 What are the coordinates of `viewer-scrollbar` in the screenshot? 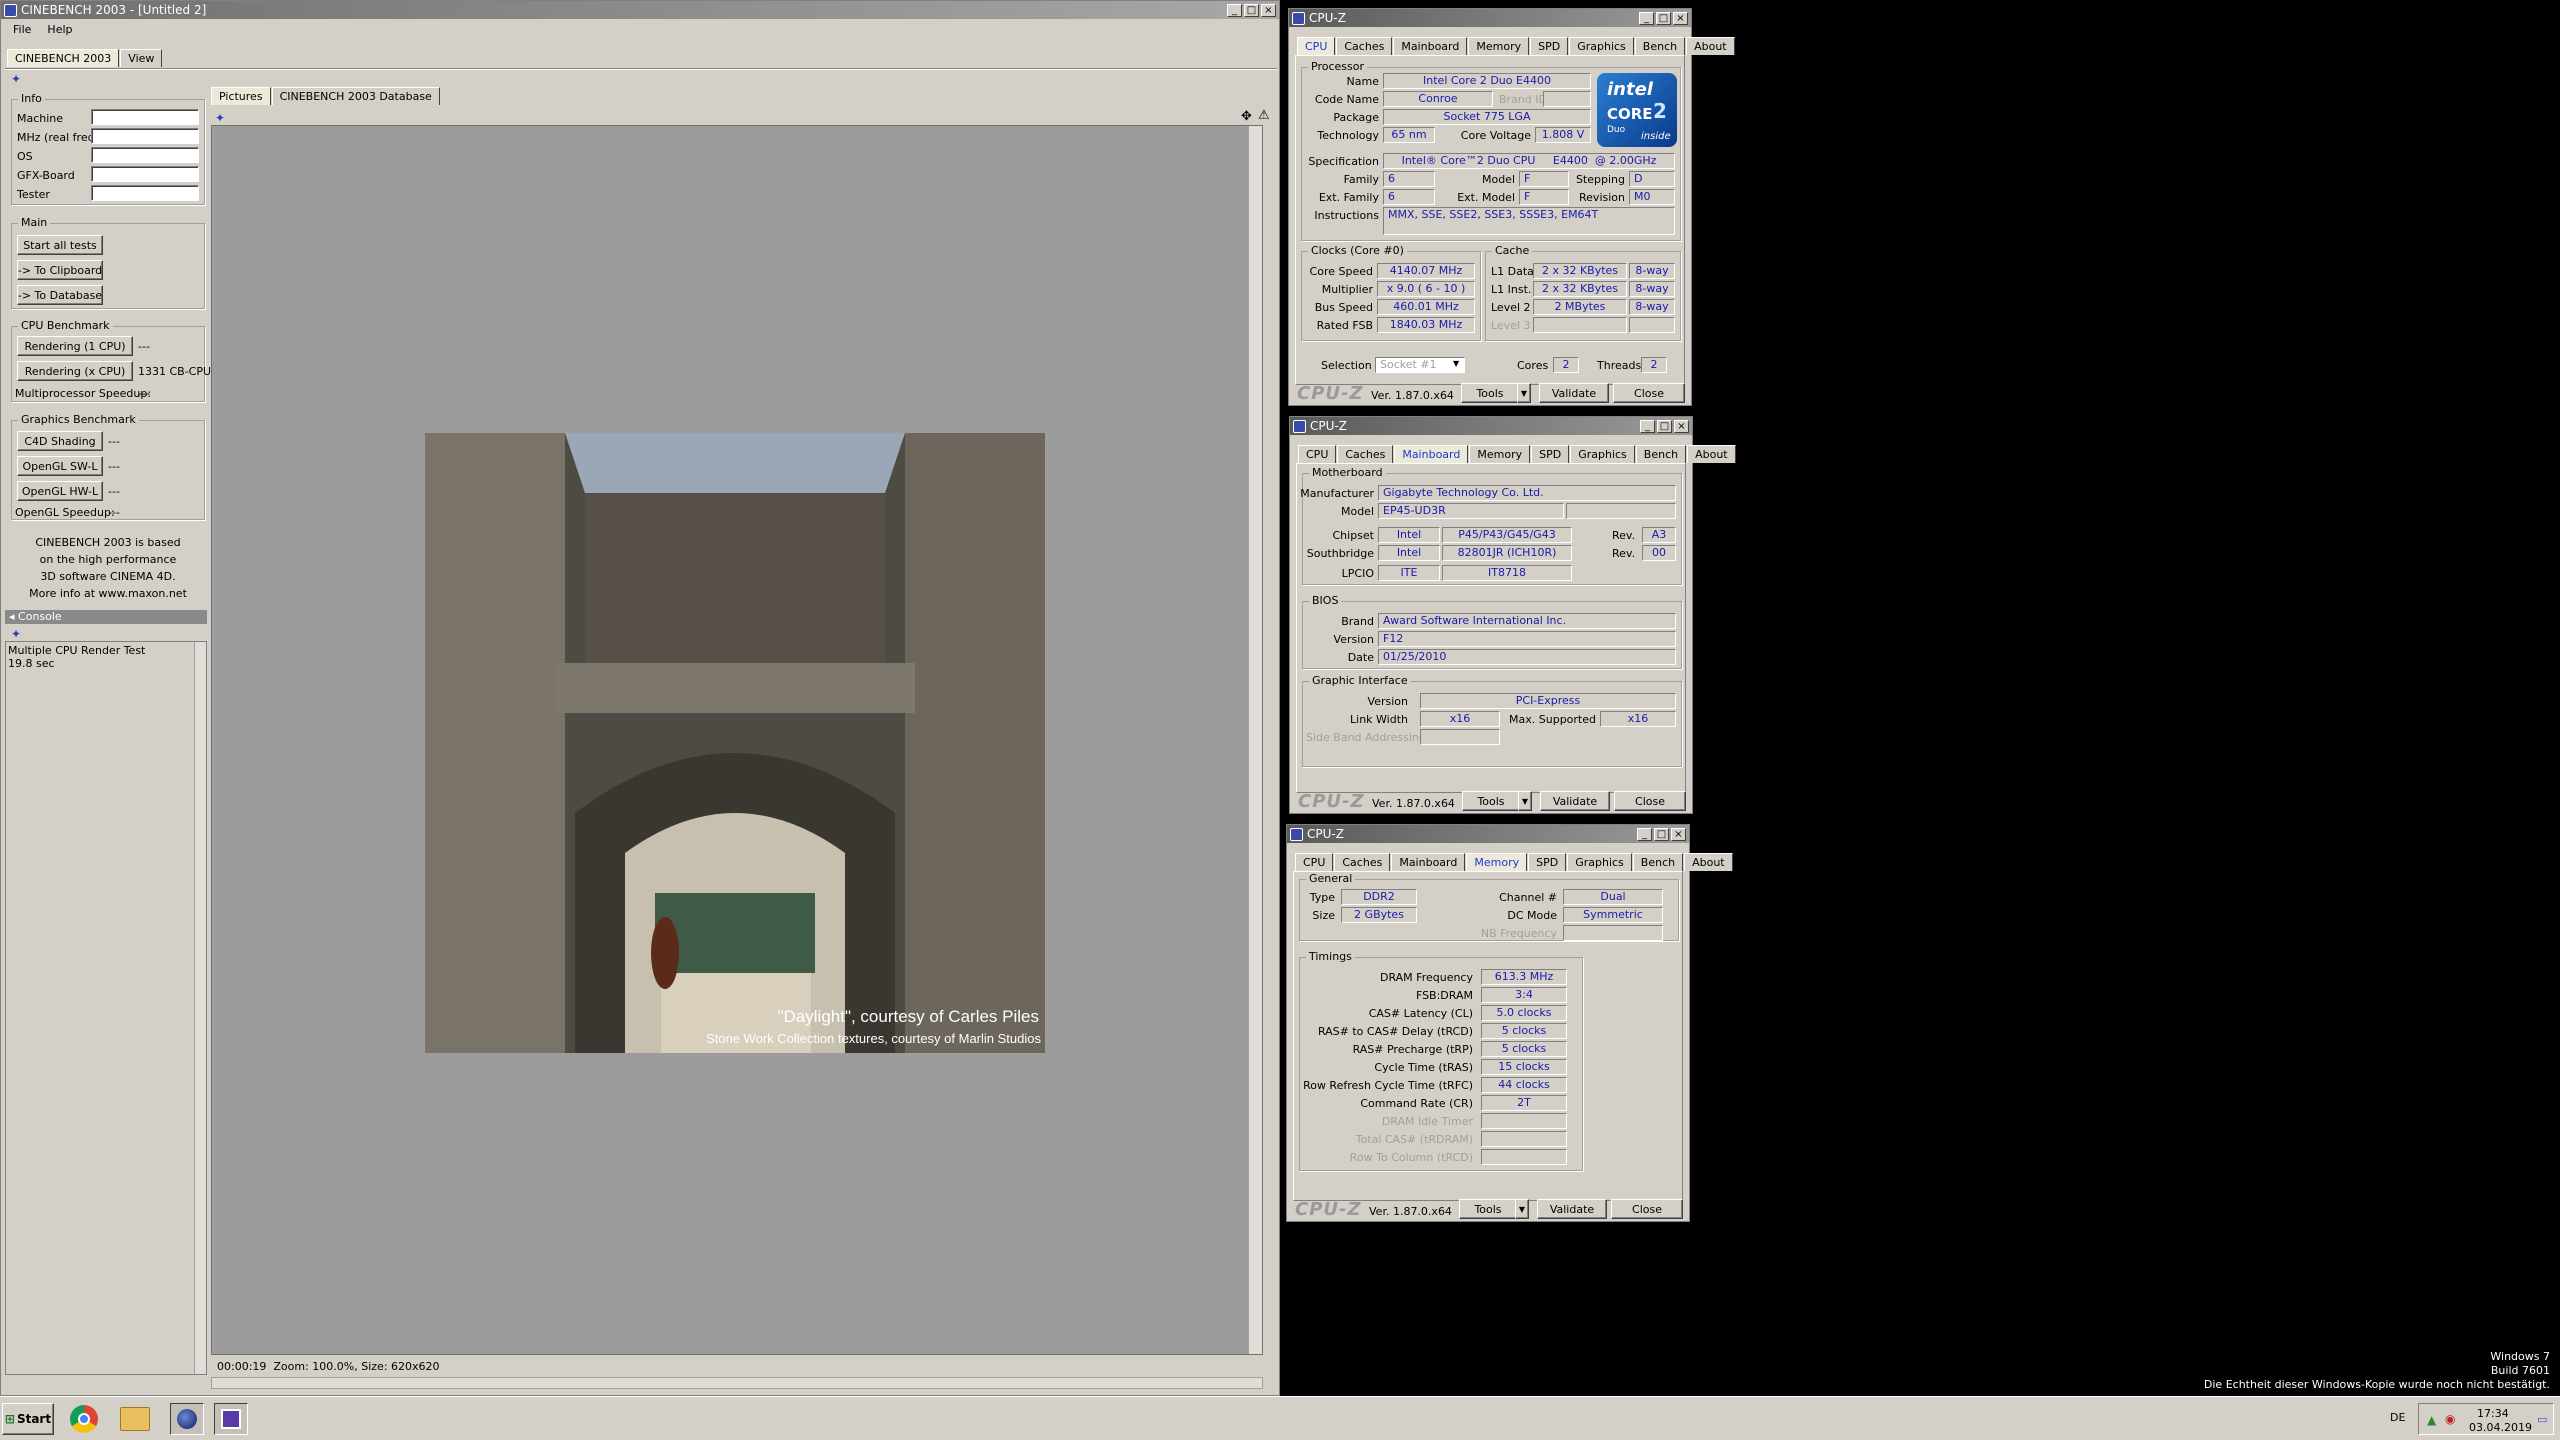 It's located at (1255, 740).